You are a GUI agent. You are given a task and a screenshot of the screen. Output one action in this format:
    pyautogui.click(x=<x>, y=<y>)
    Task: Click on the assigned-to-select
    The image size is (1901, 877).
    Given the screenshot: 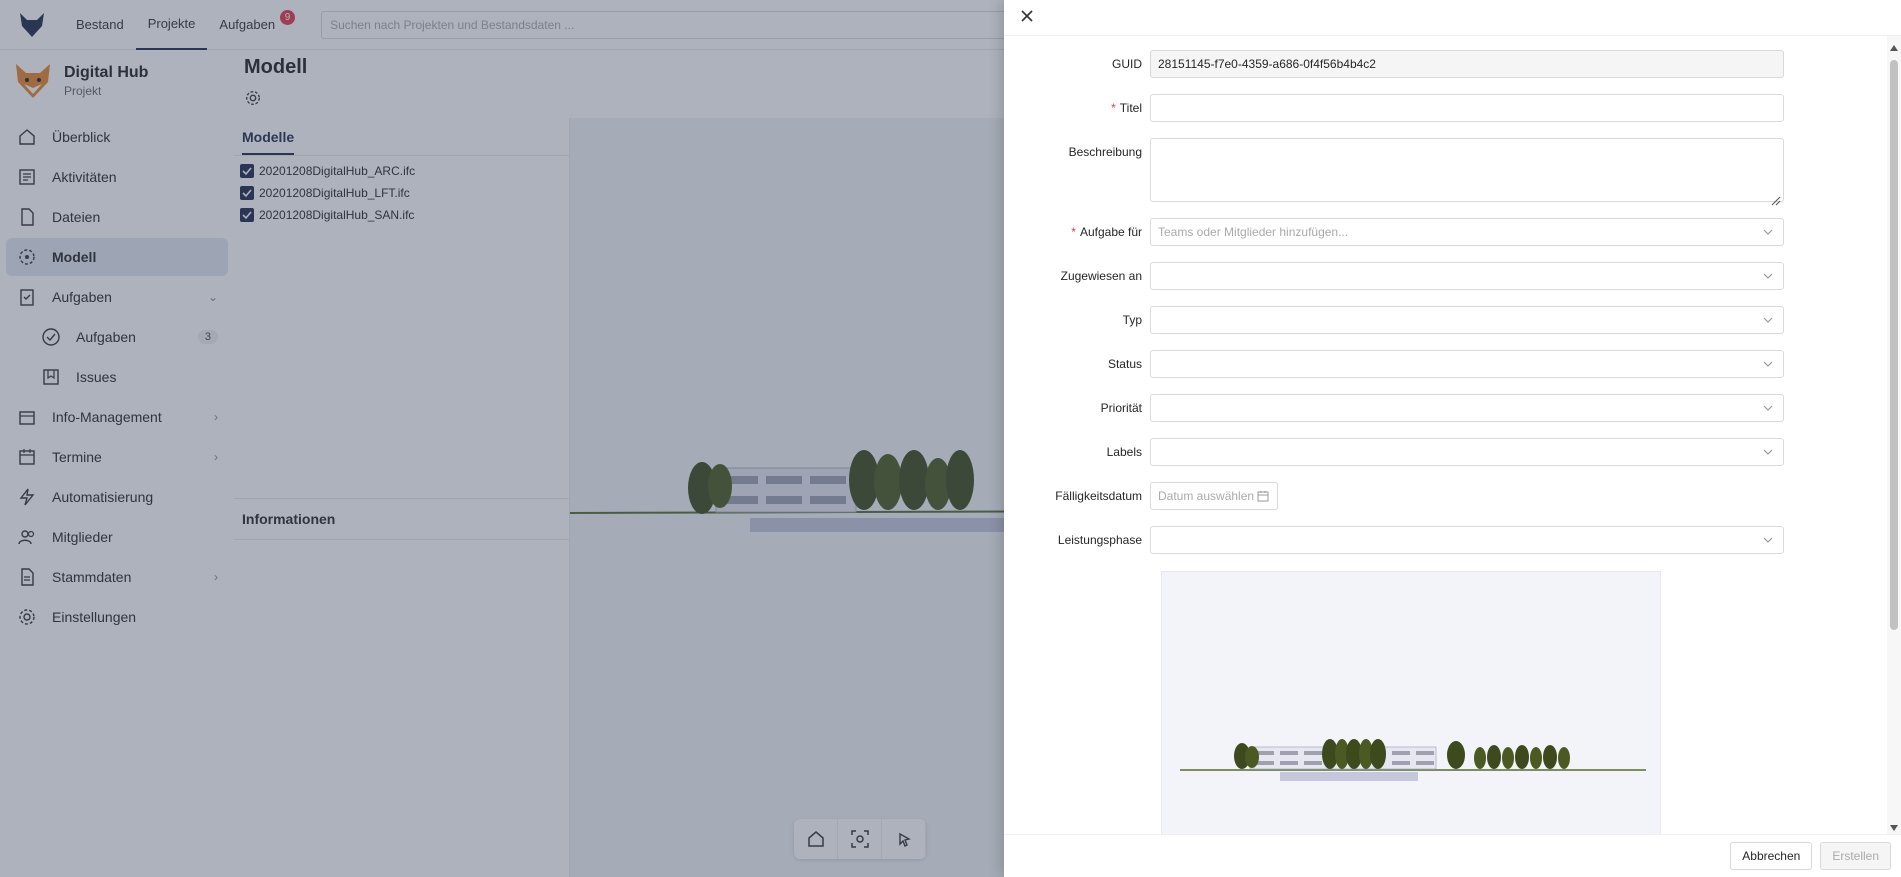 What is the action you would take?
    pyautogui.click(x=1467, y=276)
    